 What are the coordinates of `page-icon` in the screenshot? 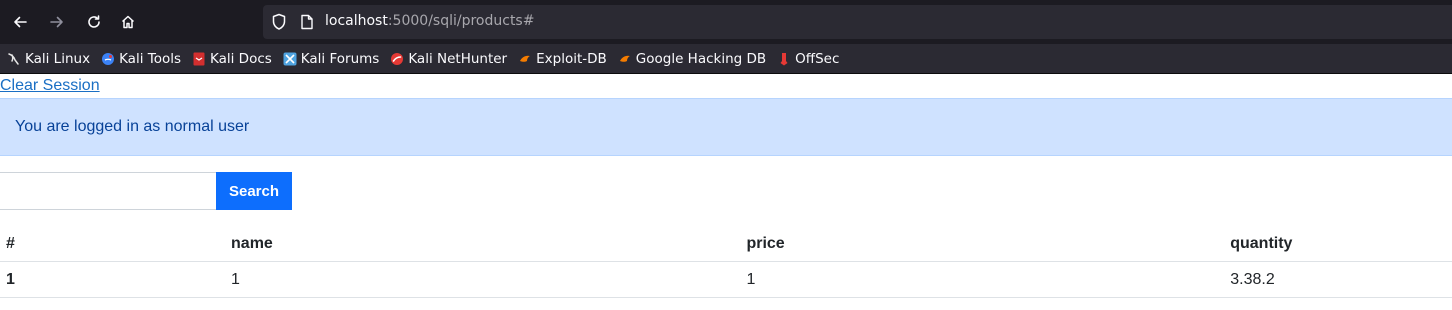 It's located at (307, 22).